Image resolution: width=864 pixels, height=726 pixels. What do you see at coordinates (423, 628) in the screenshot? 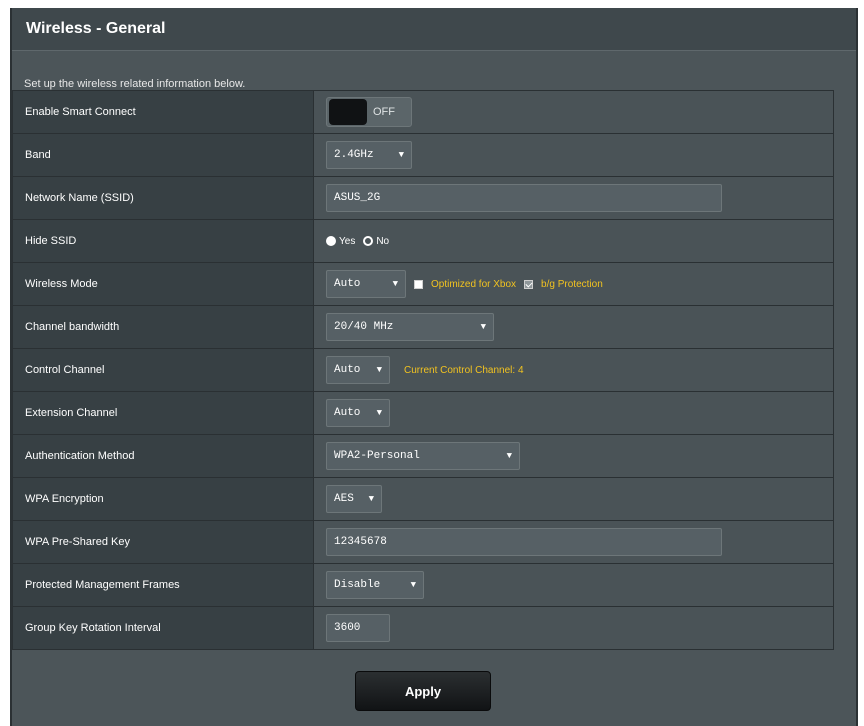
I see `row-group-key: Group Key Rotation Interval 3600` at bounding box center [423, 628].